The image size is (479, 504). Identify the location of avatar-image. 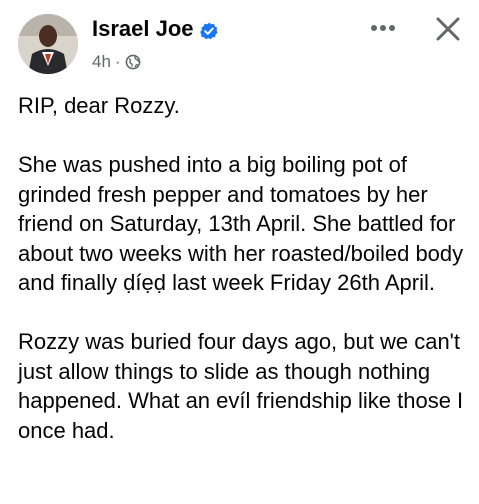
(48, 44).